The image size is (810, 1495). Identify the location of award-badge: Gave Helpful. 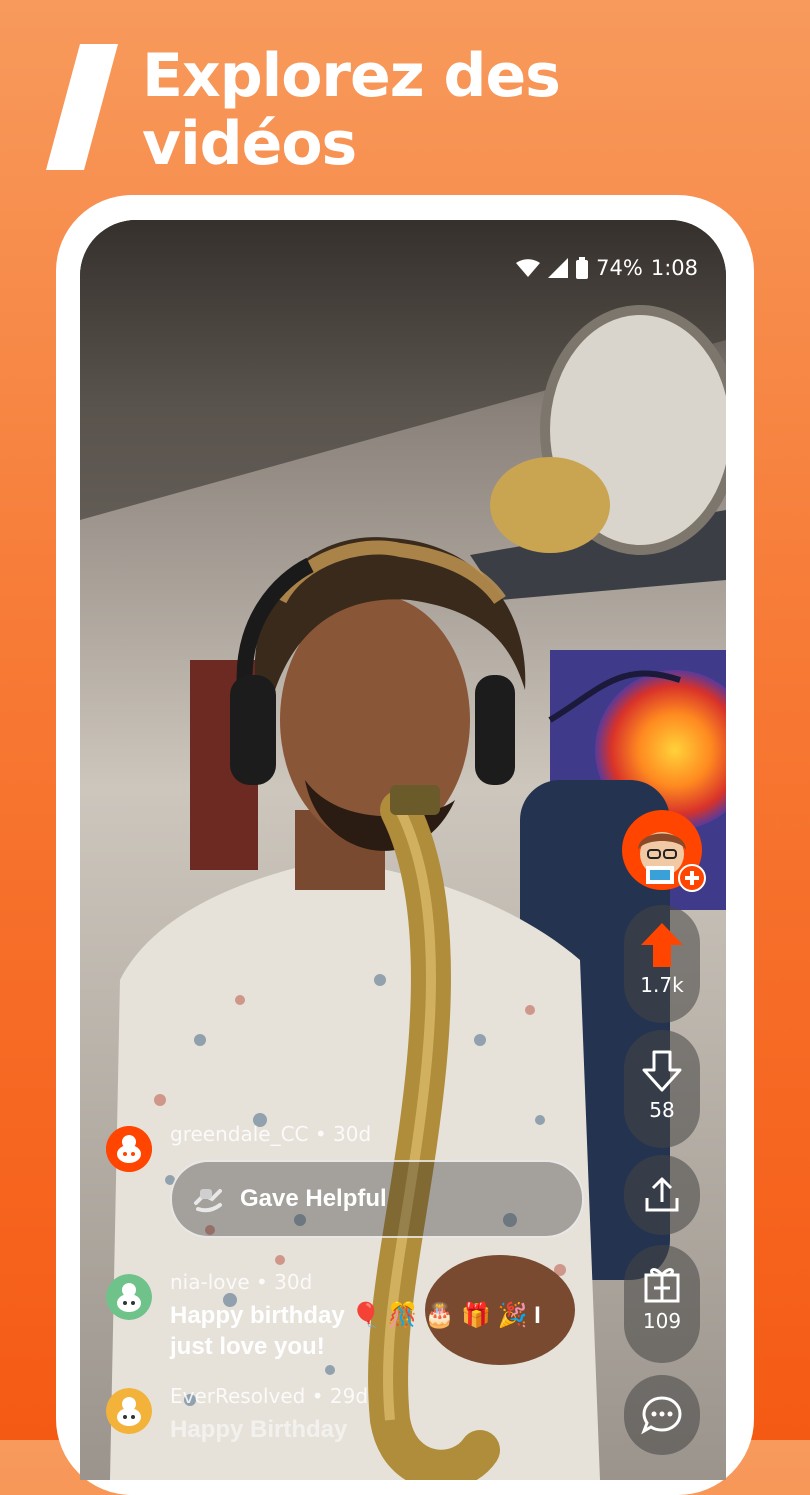
(377, 1199).